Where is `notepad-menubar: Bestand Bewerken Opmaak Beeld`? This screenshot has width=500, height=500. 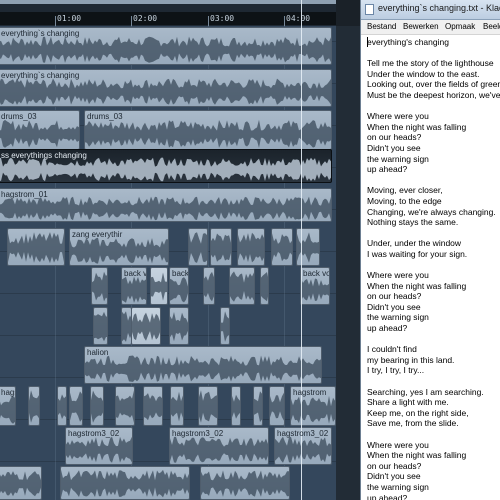 notepad-menubar: Bestand Bewerken Opmaak Beeld is located at coordinates (430, 27).